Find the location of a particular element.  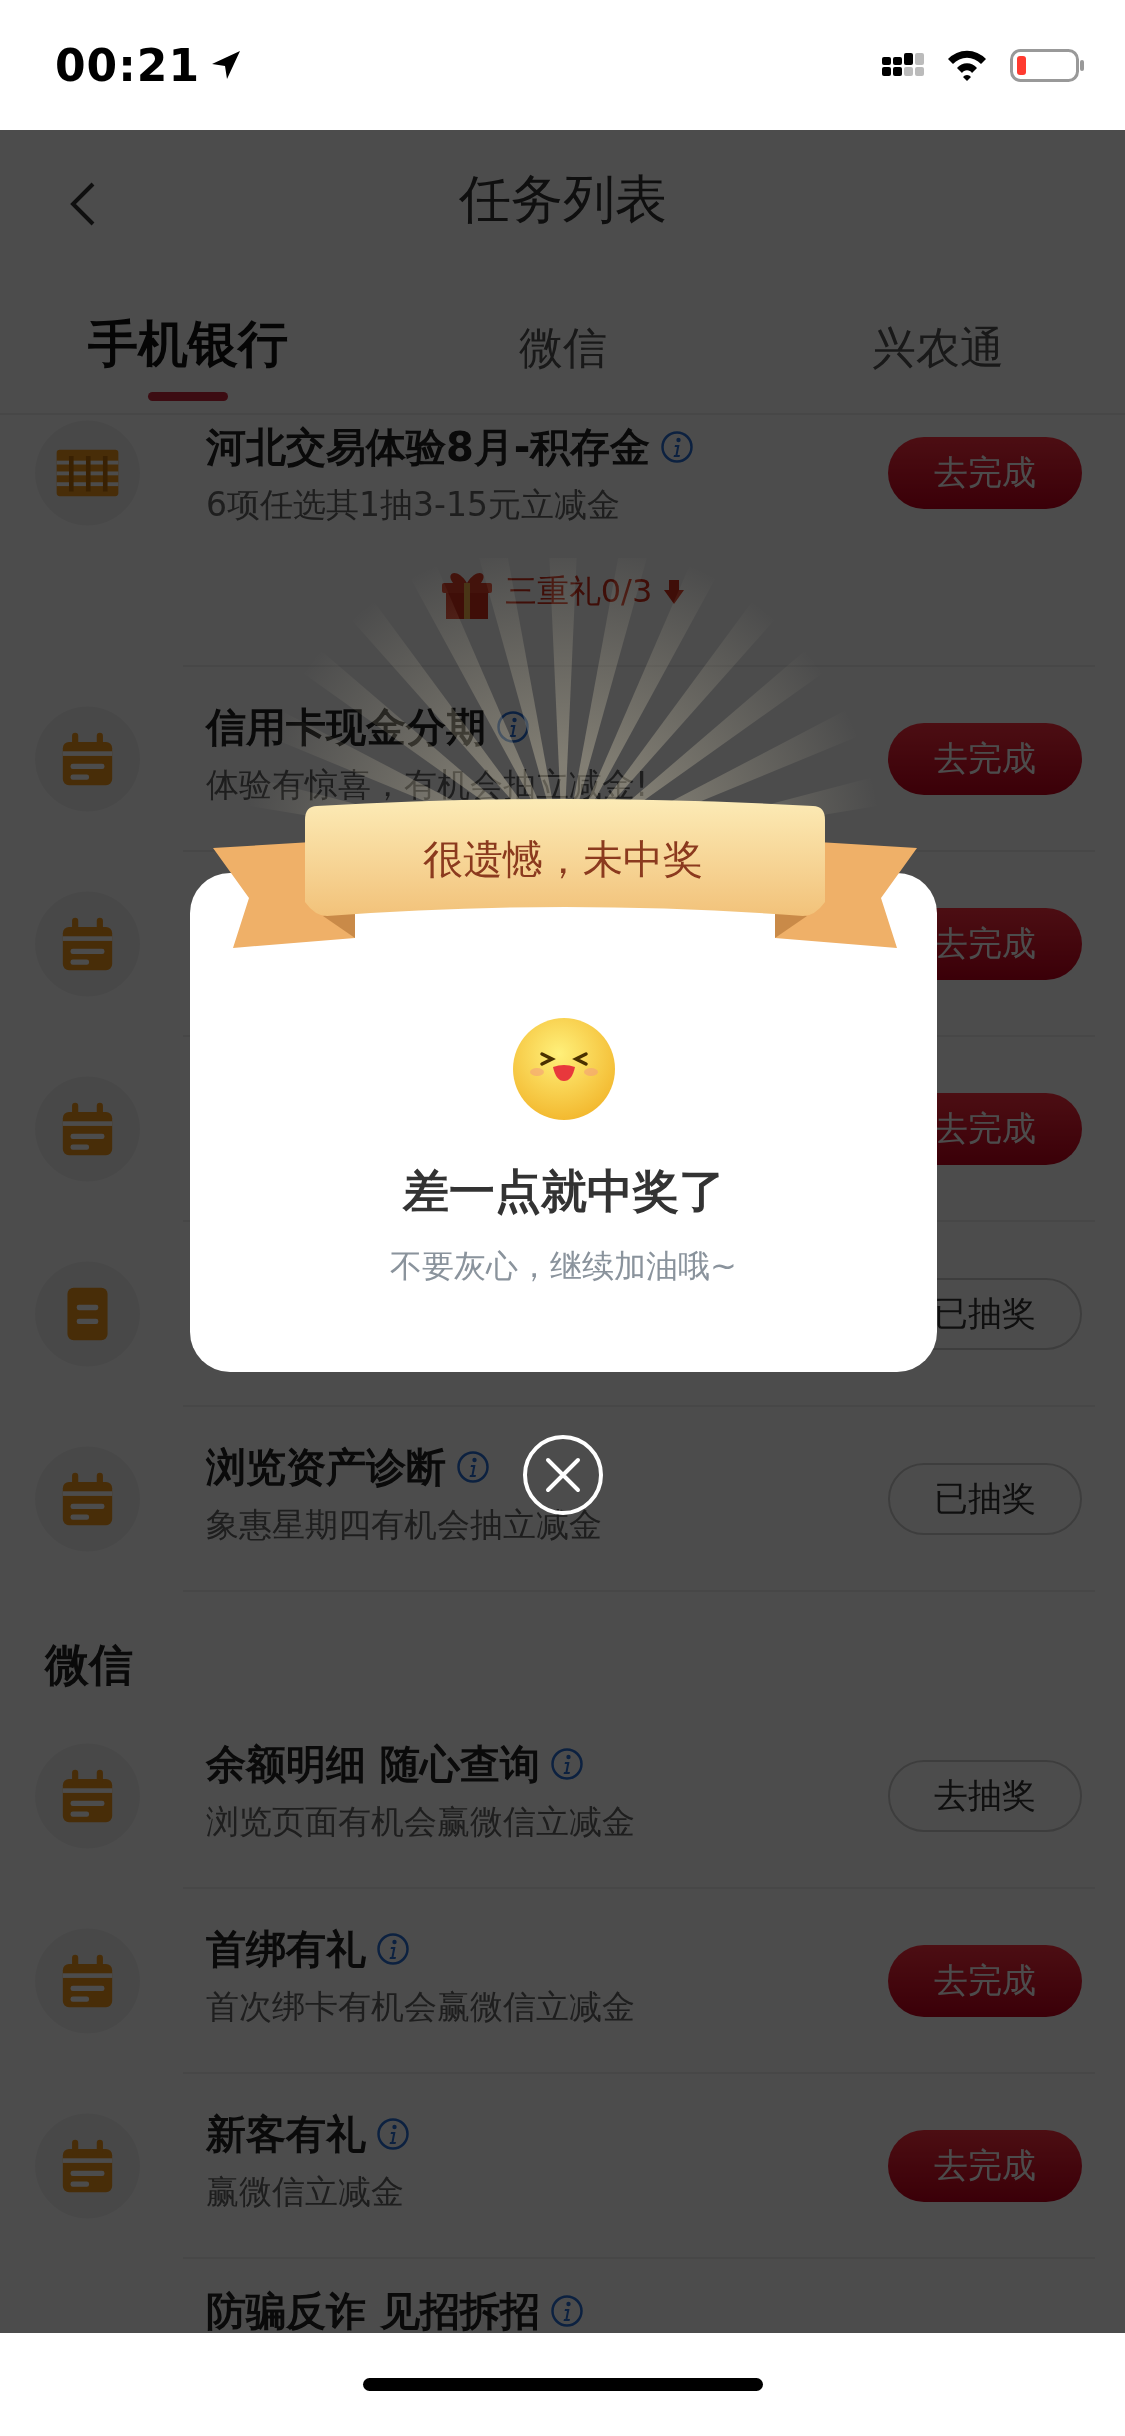

dialog-message: 不要灰心，继续加油哦~ is located at coordinates (563, 1266).